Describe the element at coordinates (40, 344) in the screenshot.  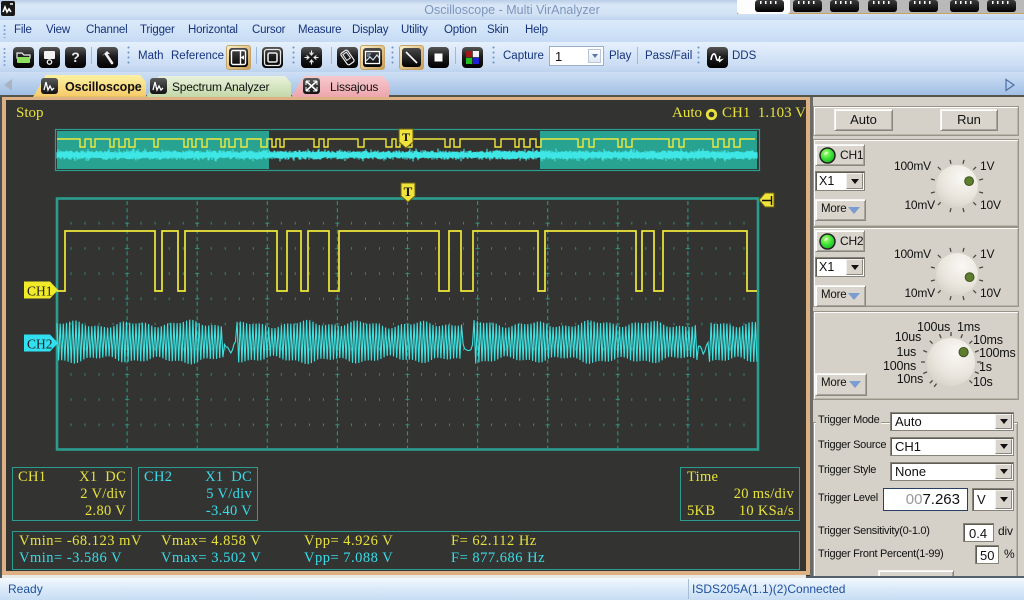
I see `svg-text: CH2` at that location.